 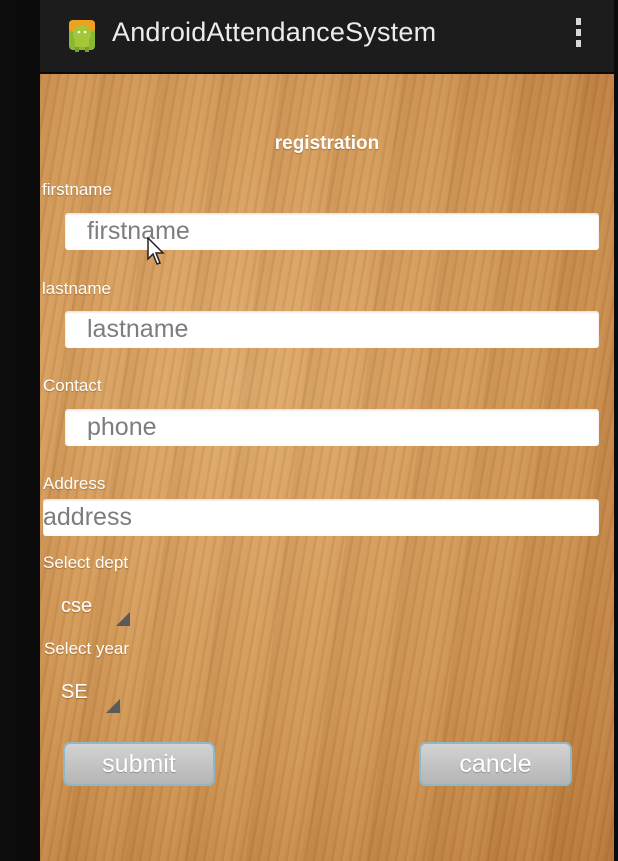 I want to click on android-icon, so click(x=82, y=36).